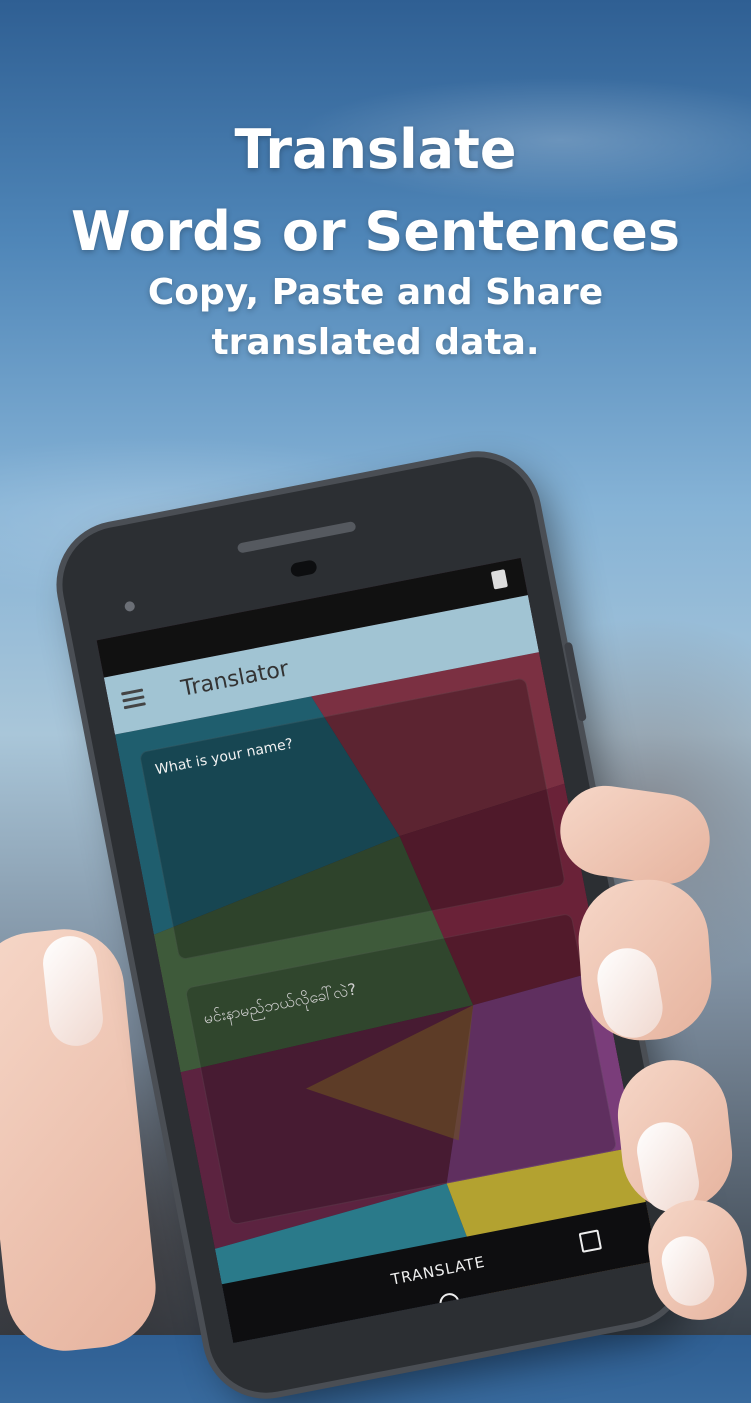  Describe the element at coordinates (279, 1003) in the screenshot. I see `translated-text: မင်းနာမည်ဘယ်လိုခေါ်လဲ?` at that location.